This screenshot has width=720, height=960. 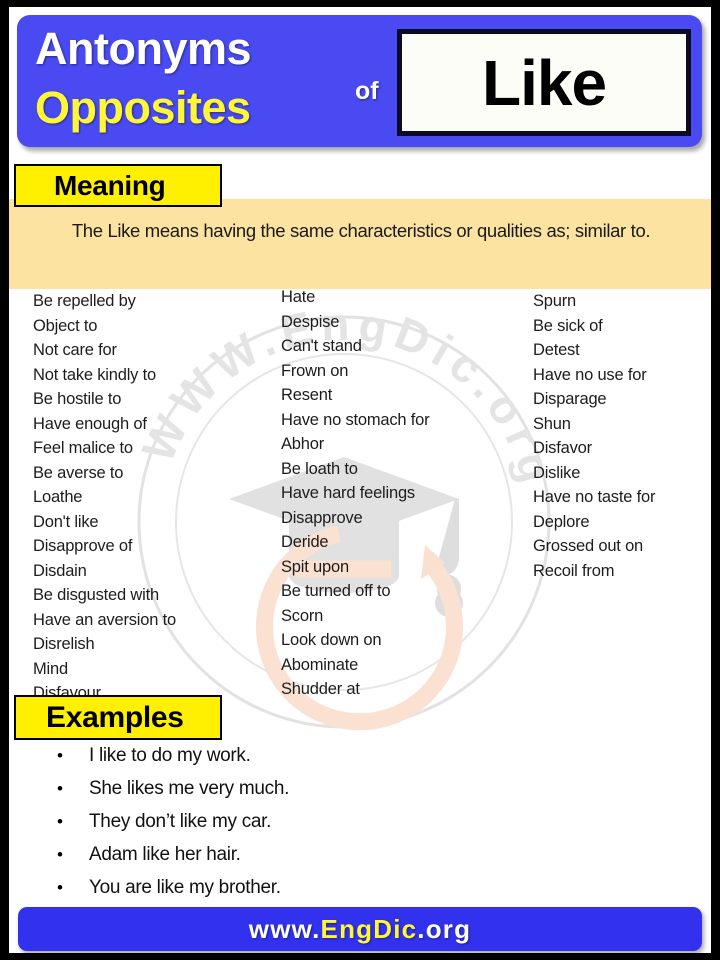 What do you see at coordinates (321, 346) in the screenshot?
I see `antonym-item: Can't stand` at bounding box center [321, 346].